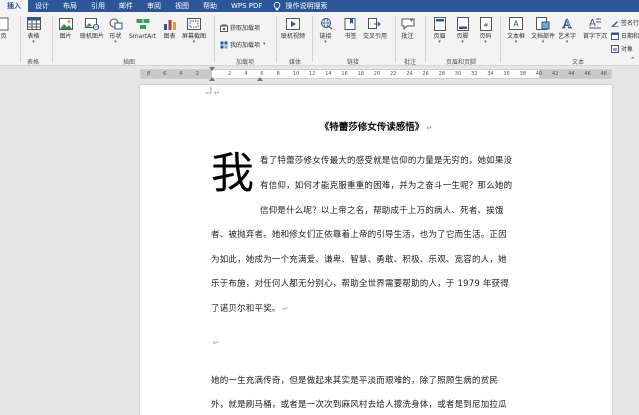  Describe the element at coordinates (293, 23) in the screenshot. I see `video-icon` at that location.